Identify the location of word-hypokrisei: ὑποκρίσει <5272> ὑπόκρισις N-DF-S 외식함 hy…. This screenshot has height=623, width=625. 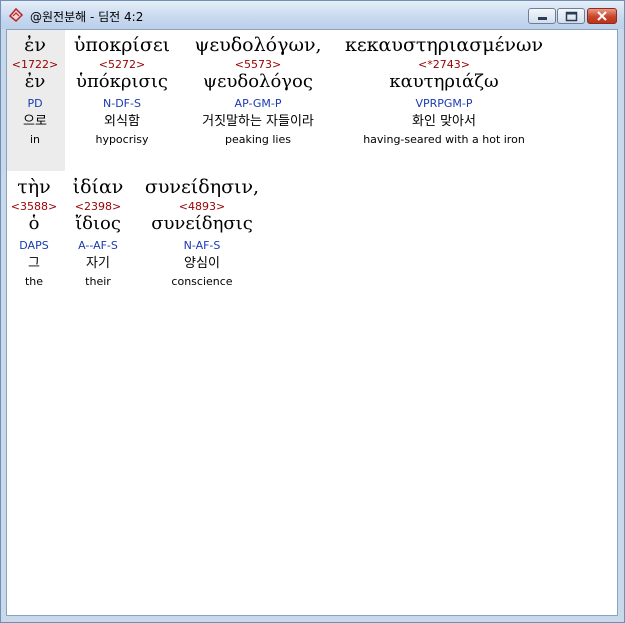
(122, 90).